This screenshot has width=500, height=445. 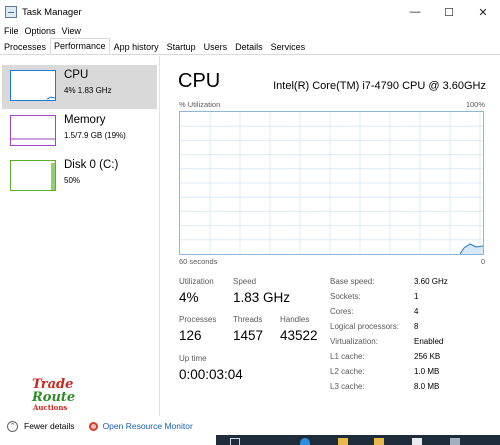 I want to click on spec-label: L2 cache:, so click(x=347, y=371).